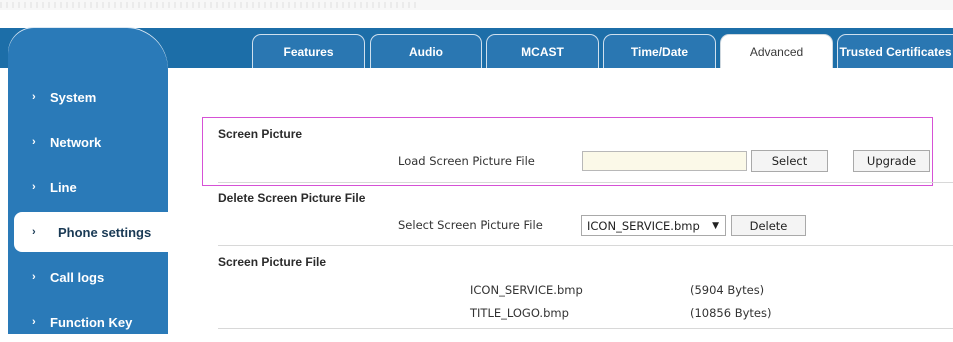 This screenshot has width=953, height=342. I want to click on screen-picture-file-input, so click(664, 161).